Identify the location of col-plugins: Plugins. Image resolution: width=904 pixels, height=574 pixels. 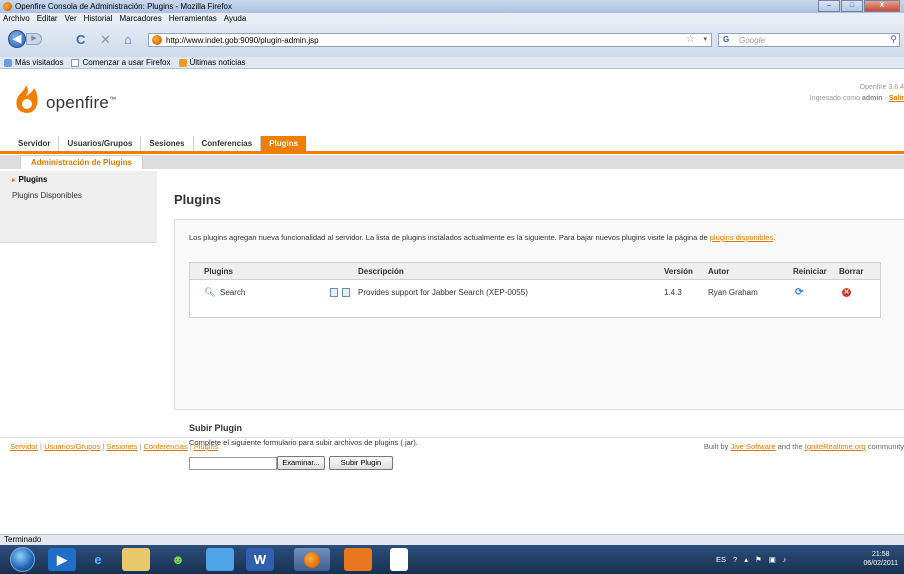
(218, 271).